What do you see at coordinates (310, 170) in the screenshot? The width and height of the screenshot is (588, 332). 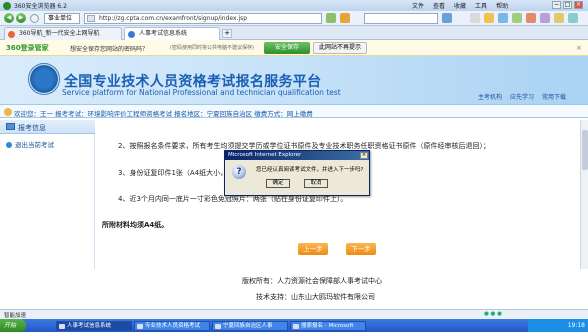 I see `dialog-message: 您已经认真阅读考试文件，并进入下一步吗?` at bounding box center [310, 170].